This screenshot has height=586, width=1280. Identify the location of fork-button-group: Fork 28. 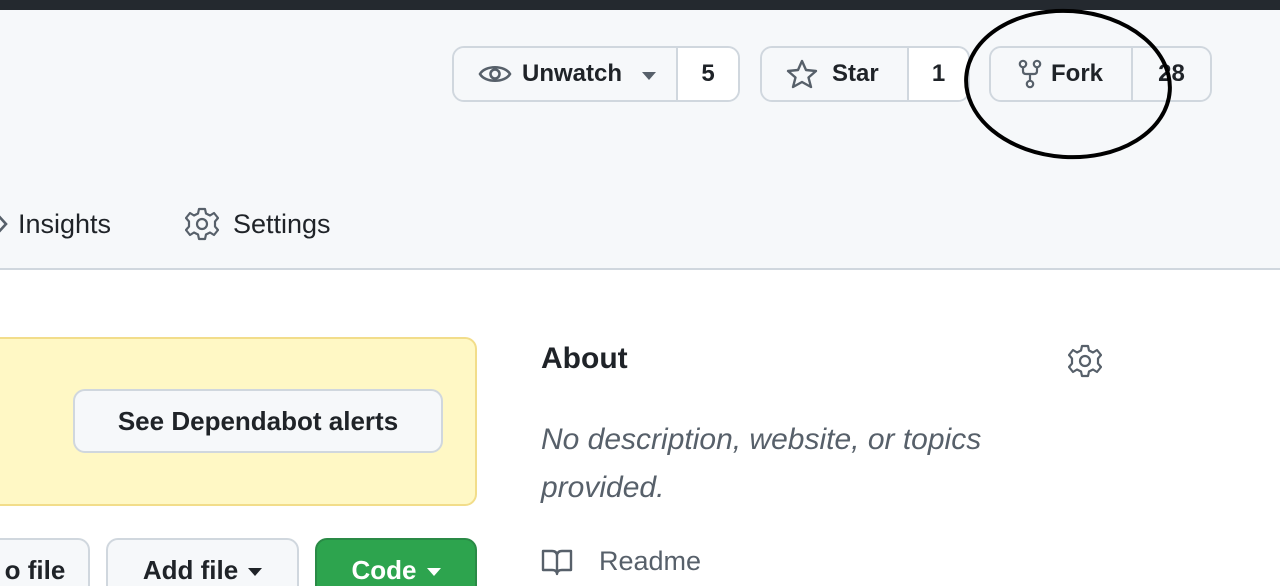
(1100, 74).